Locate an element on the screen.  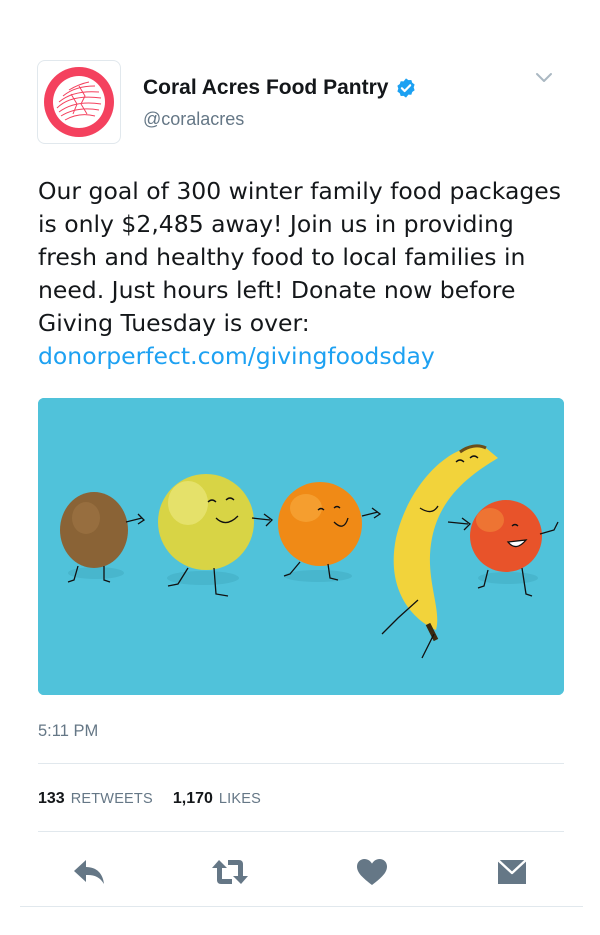
direct-message-button is located at coordinates (512, 872).